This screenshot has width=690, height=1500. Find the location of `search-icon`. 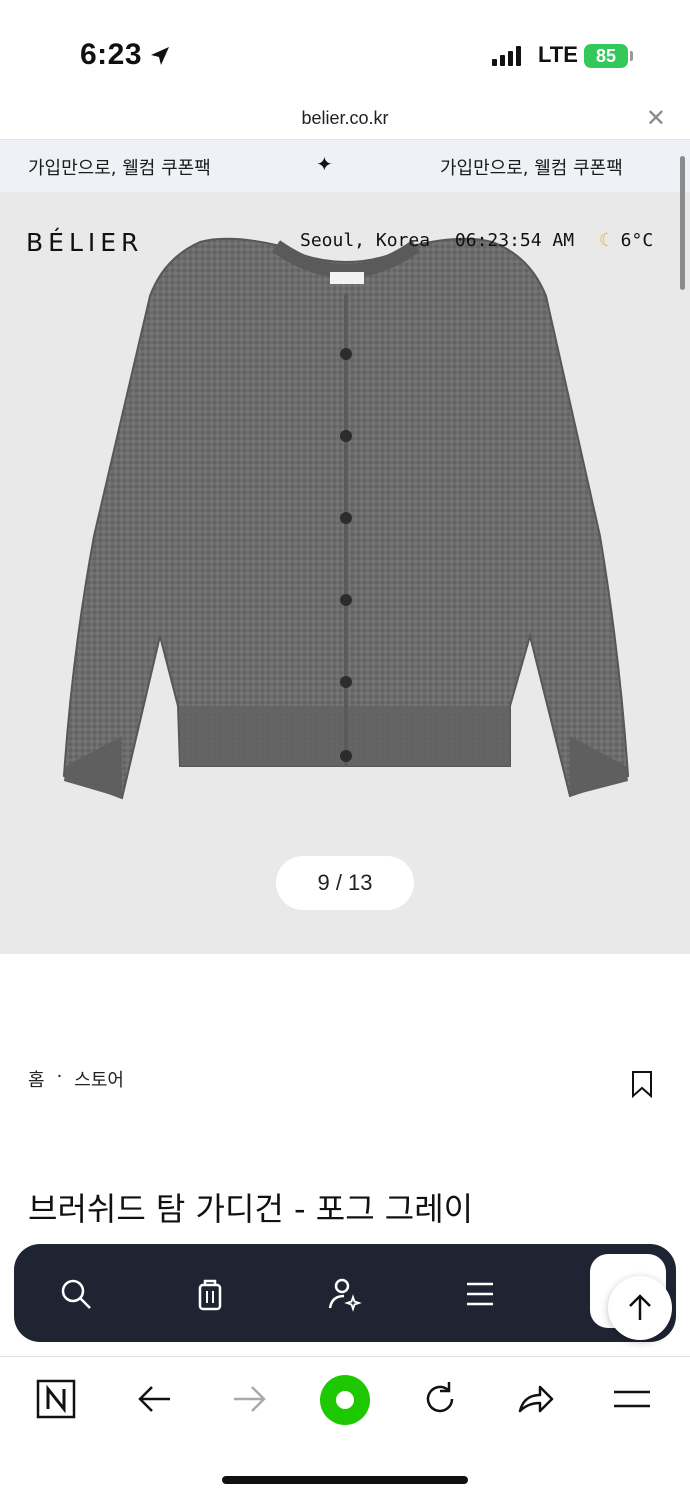

search-icon is located at coordinates (76, 1294).